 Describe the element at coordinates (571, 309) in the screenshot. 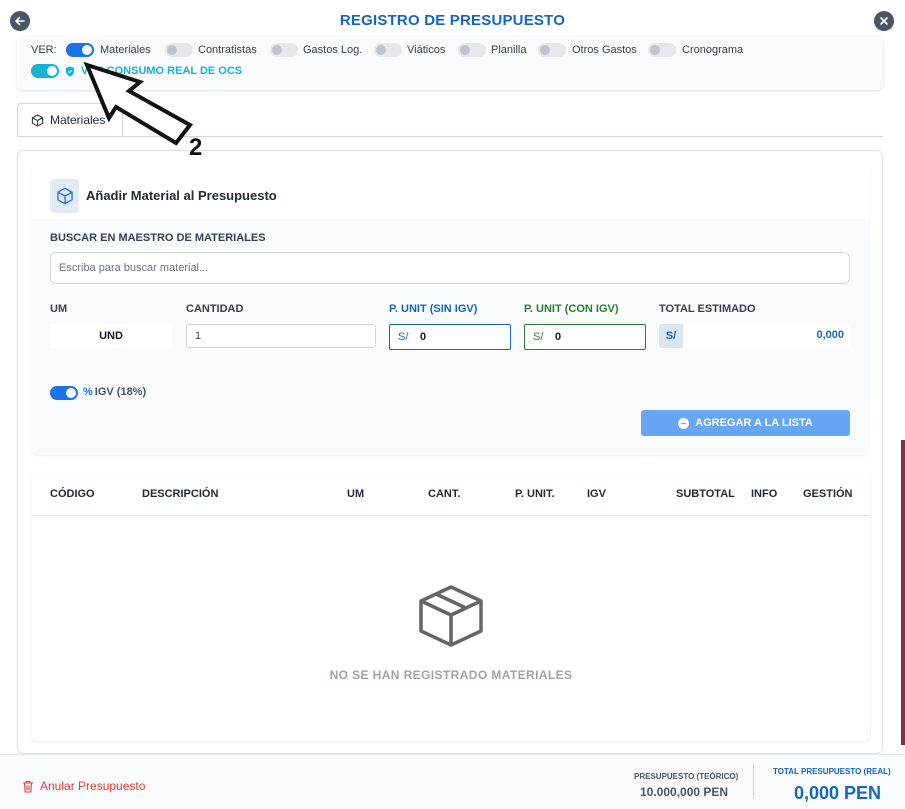

I see `punit-con-igv-label: P. UNIT (CON IGV)` at that location.